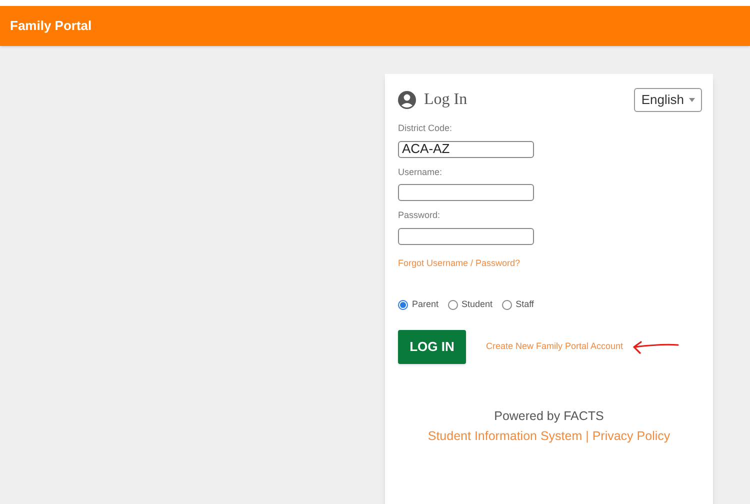 This screenshot has height=504, width=750. I want to click on field-label: District Code:, so click(426, 128).